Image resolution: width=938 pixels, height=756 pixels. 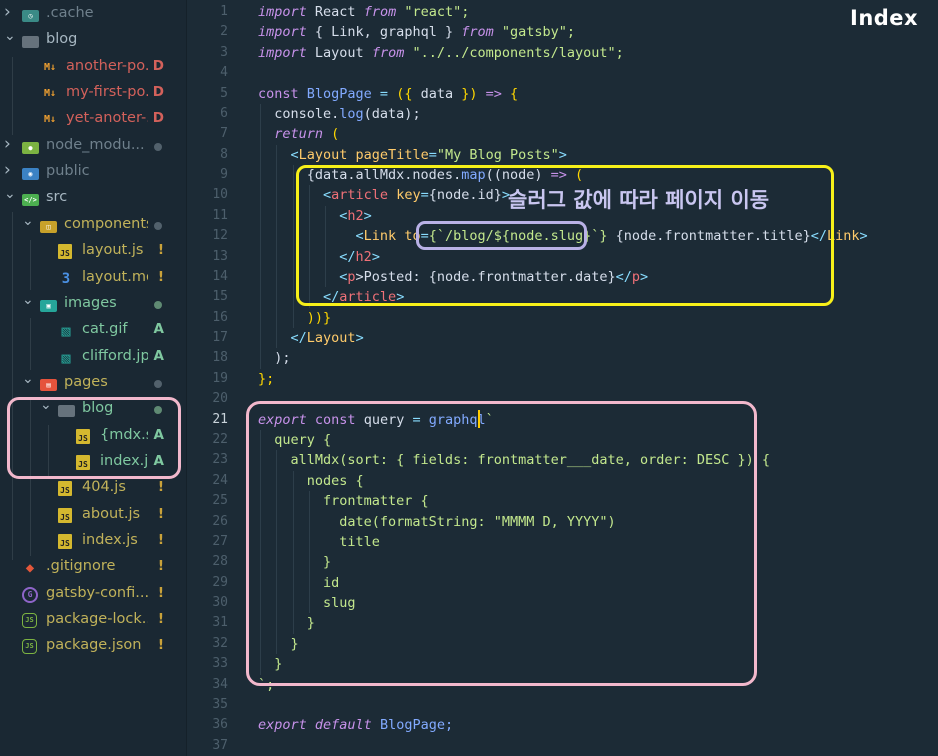 I want to click on line-number: 29, so click(x=220, y=582).